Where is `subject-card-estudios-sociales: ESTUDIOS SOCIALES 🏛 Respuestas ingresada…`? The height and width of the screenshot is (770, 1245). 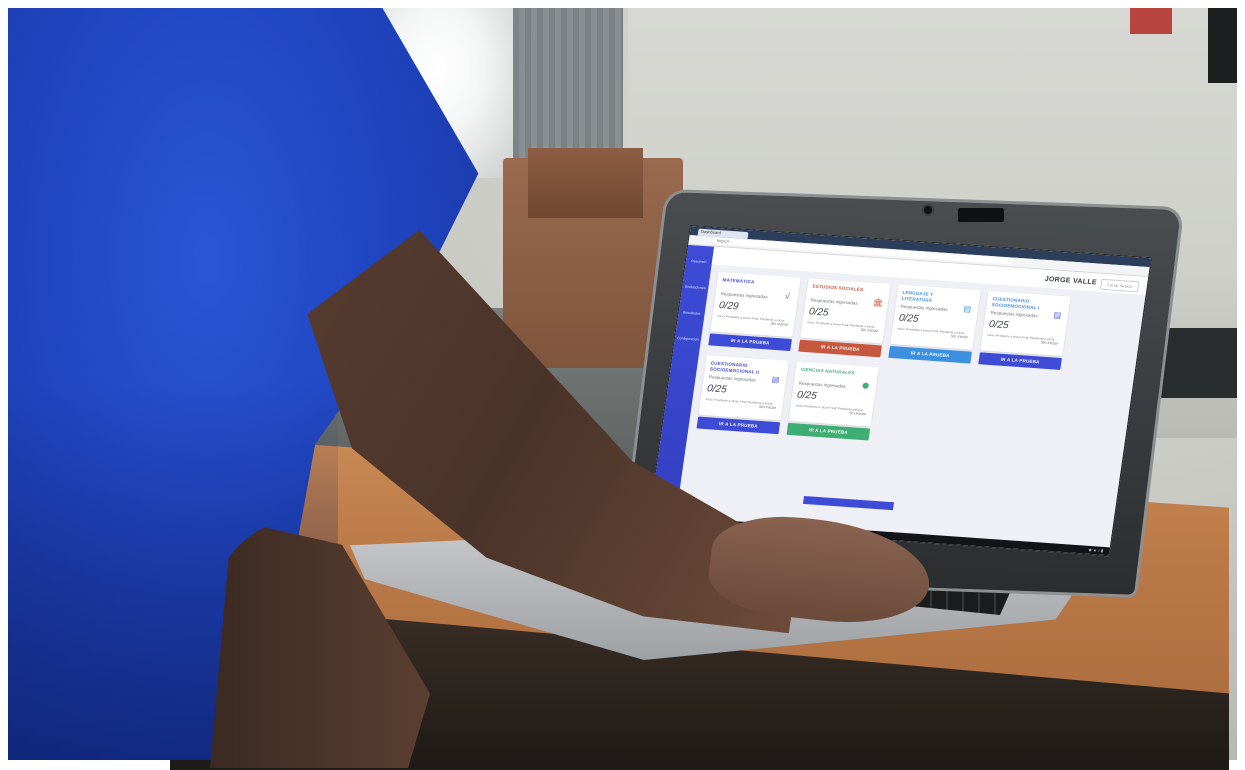
subject-card-estudios-sociales: ESTUDIOS SOCIALES 🏛 Respuestas ingresada… is located at coordinates (845, 311).